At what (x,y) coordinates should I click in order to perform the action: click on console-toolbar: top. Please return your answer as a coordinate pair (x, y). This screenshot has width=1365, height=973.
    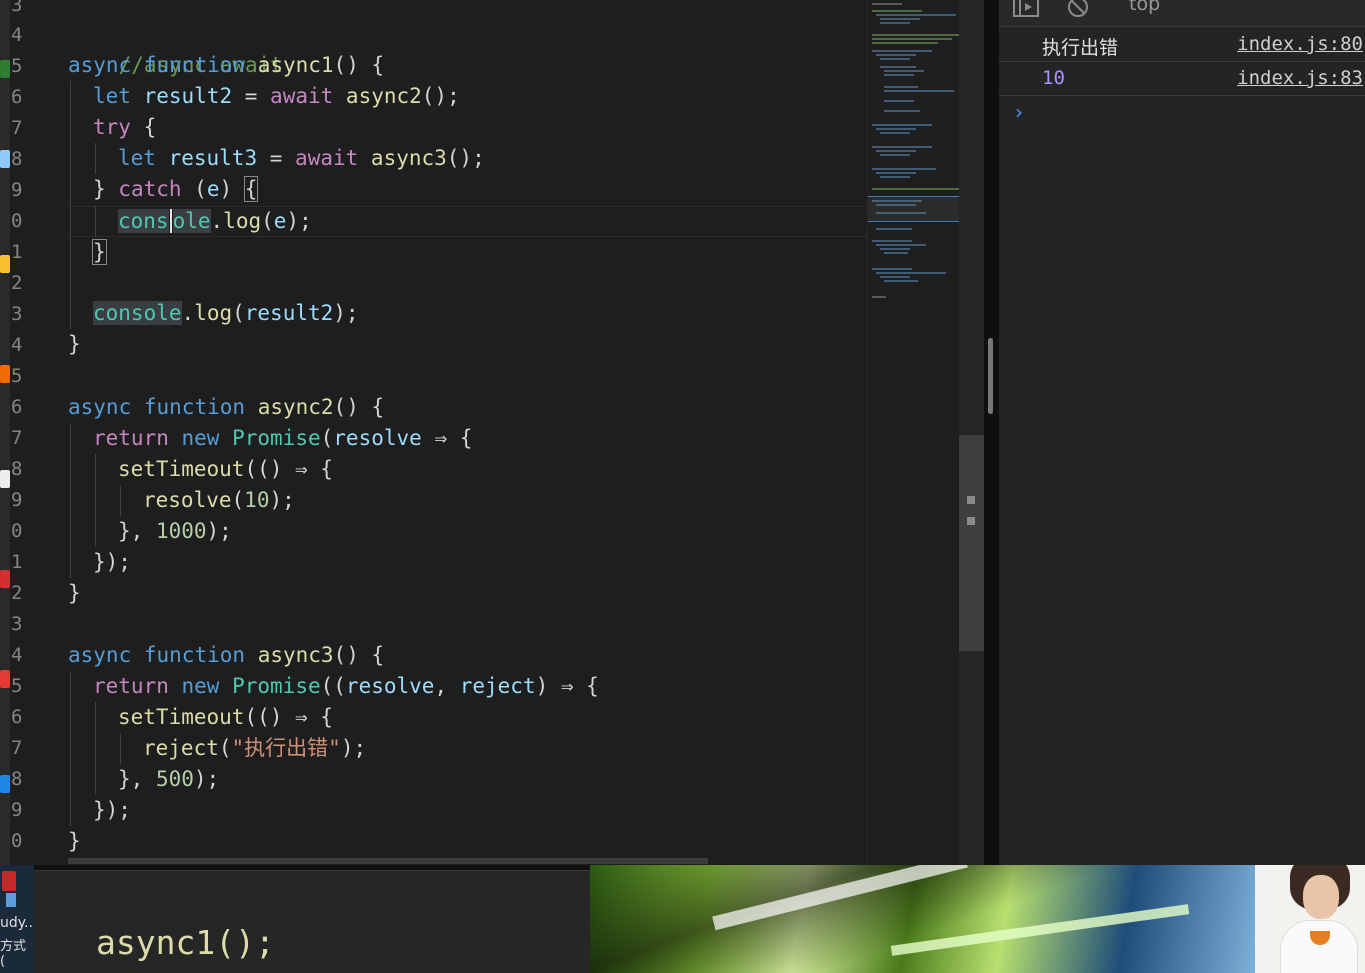
    Looking at the image, I should click on (1182, 13).